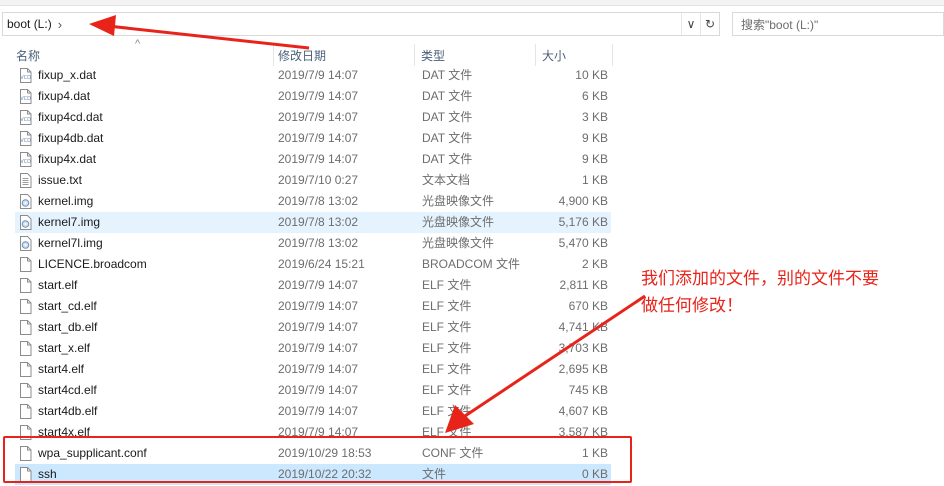 This screenshot has height=486, width=944. I want to click on file-row: kernel7l.img 2019/7/8 13:02 光盘映像文件 5,470 KB, so click(313, 243).